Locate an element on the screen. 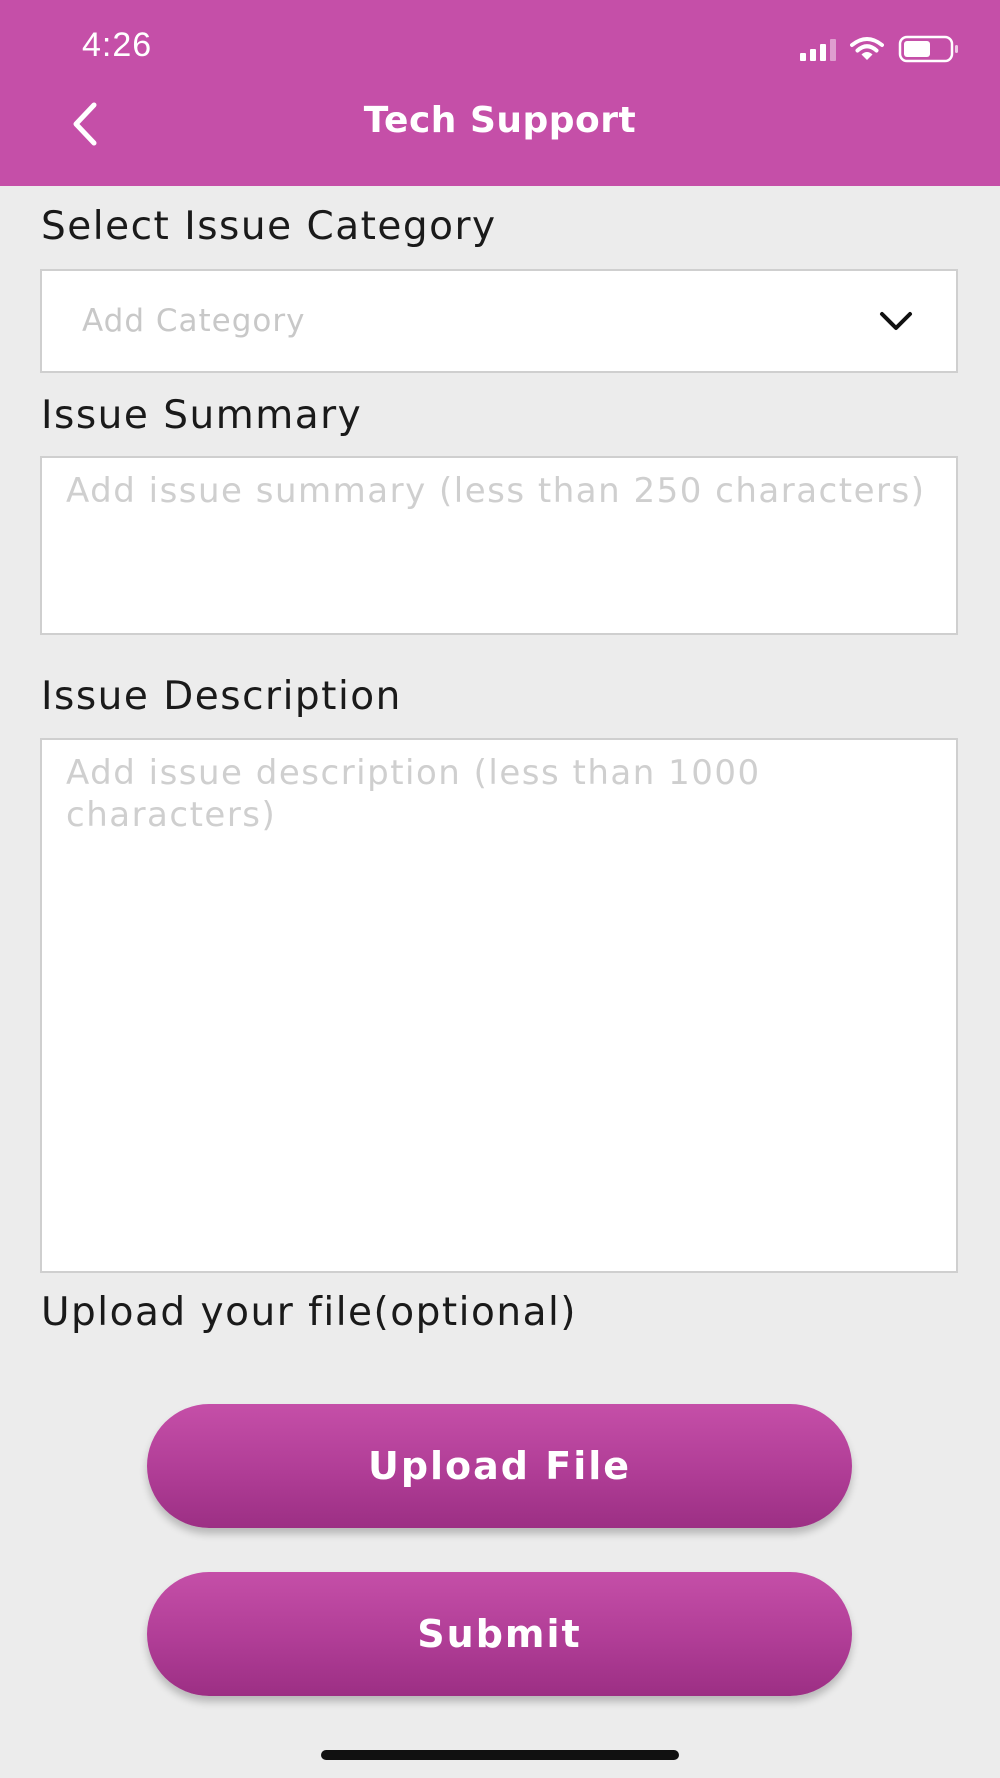 This screenshot has height=1778, width=1000. page-title: Tech Support is located at coordinates (500, 120).